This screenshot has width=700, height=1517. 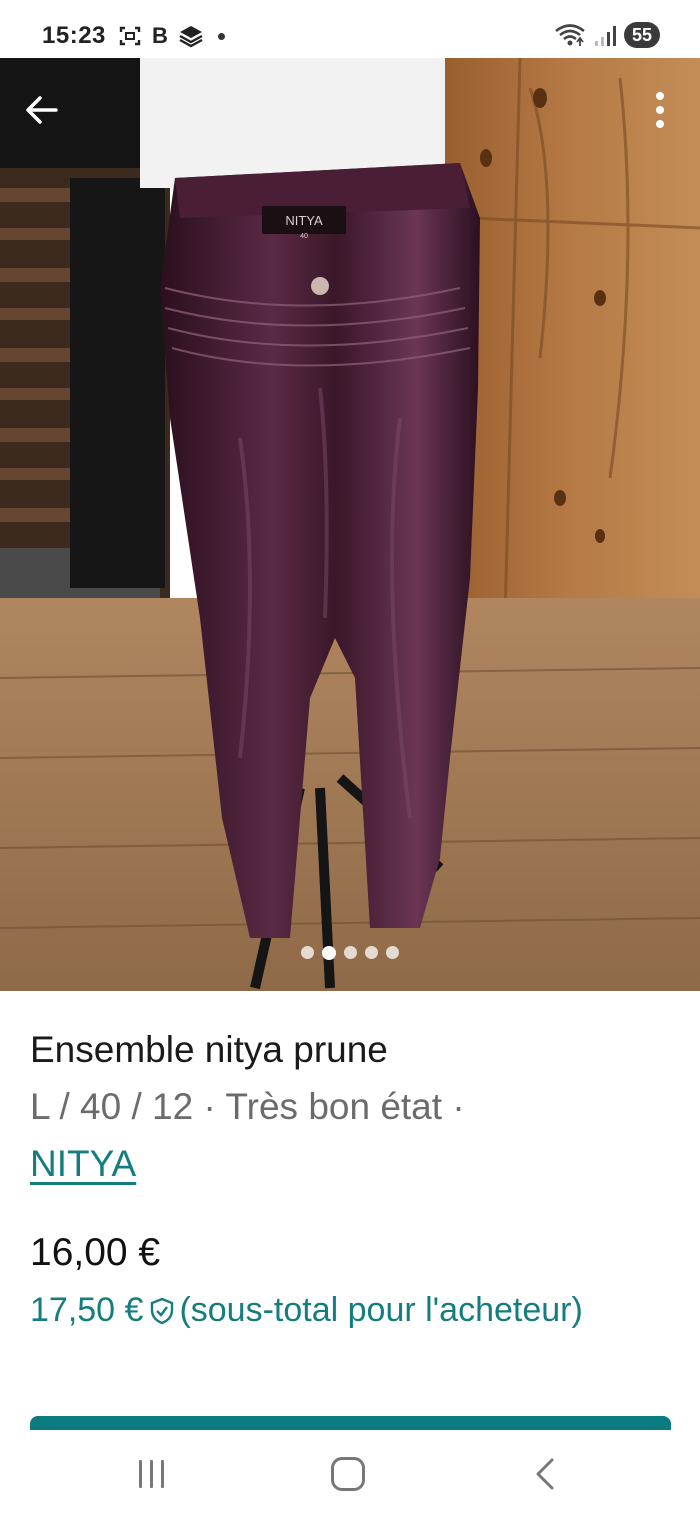 What do you see at coordinates (171, 36) in the screenshot?
I see `status-notification-icons: B` at bounding box center [171, 36].